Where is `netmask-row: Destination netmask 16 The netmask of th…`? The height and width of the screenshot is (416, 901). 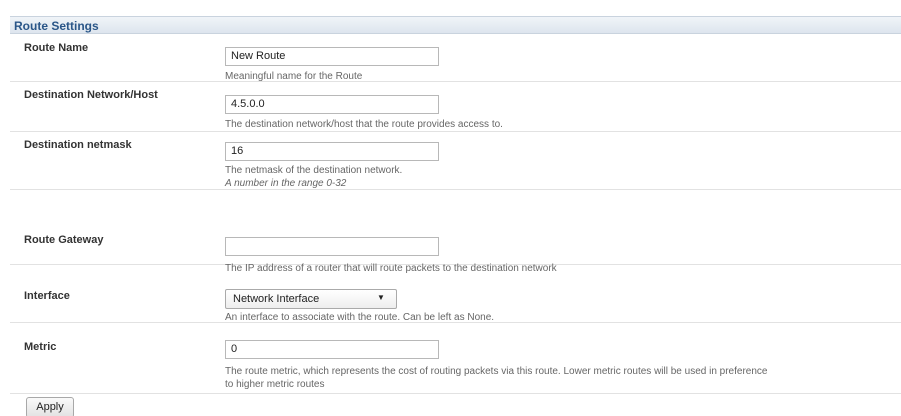
netmask-row: Destination netmask 16 The netmask of th… is located at coordinates (455, 161).